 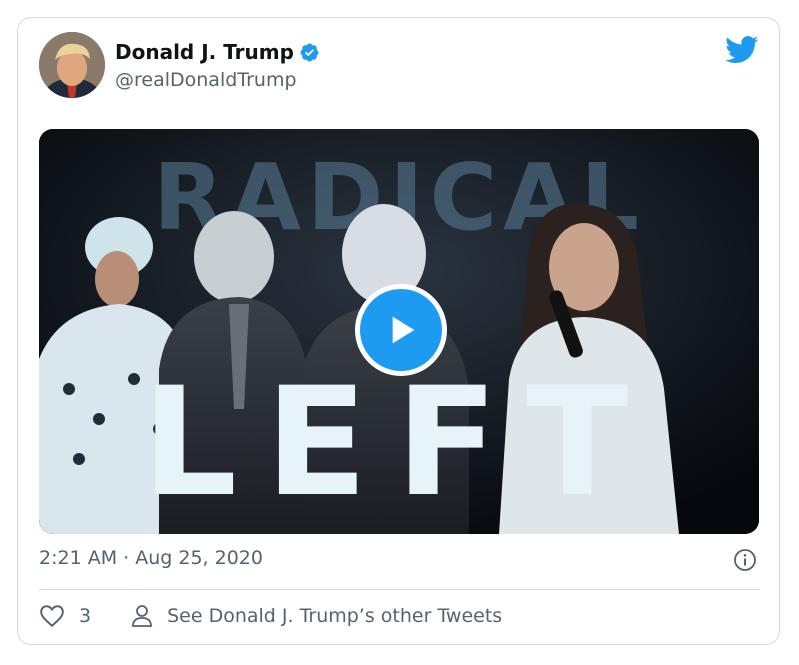 What do you see at coordinates (206, 80) in the screenshot?
I see `author-handle: @realDonaldTrump` at bounding box center [206, 80].